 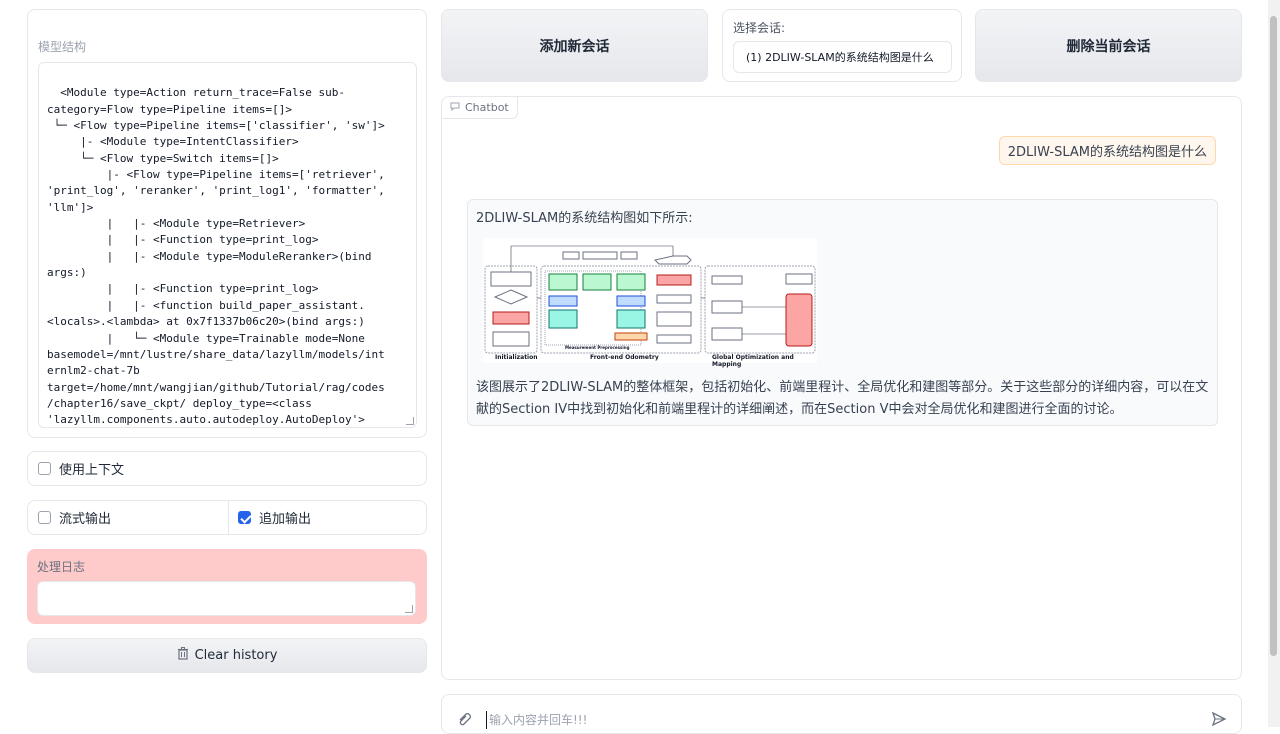 What do you see at coordinates (455, 107) in the screenshot?
I see `chat-bubble-icon` at bounding box center [455, 107].